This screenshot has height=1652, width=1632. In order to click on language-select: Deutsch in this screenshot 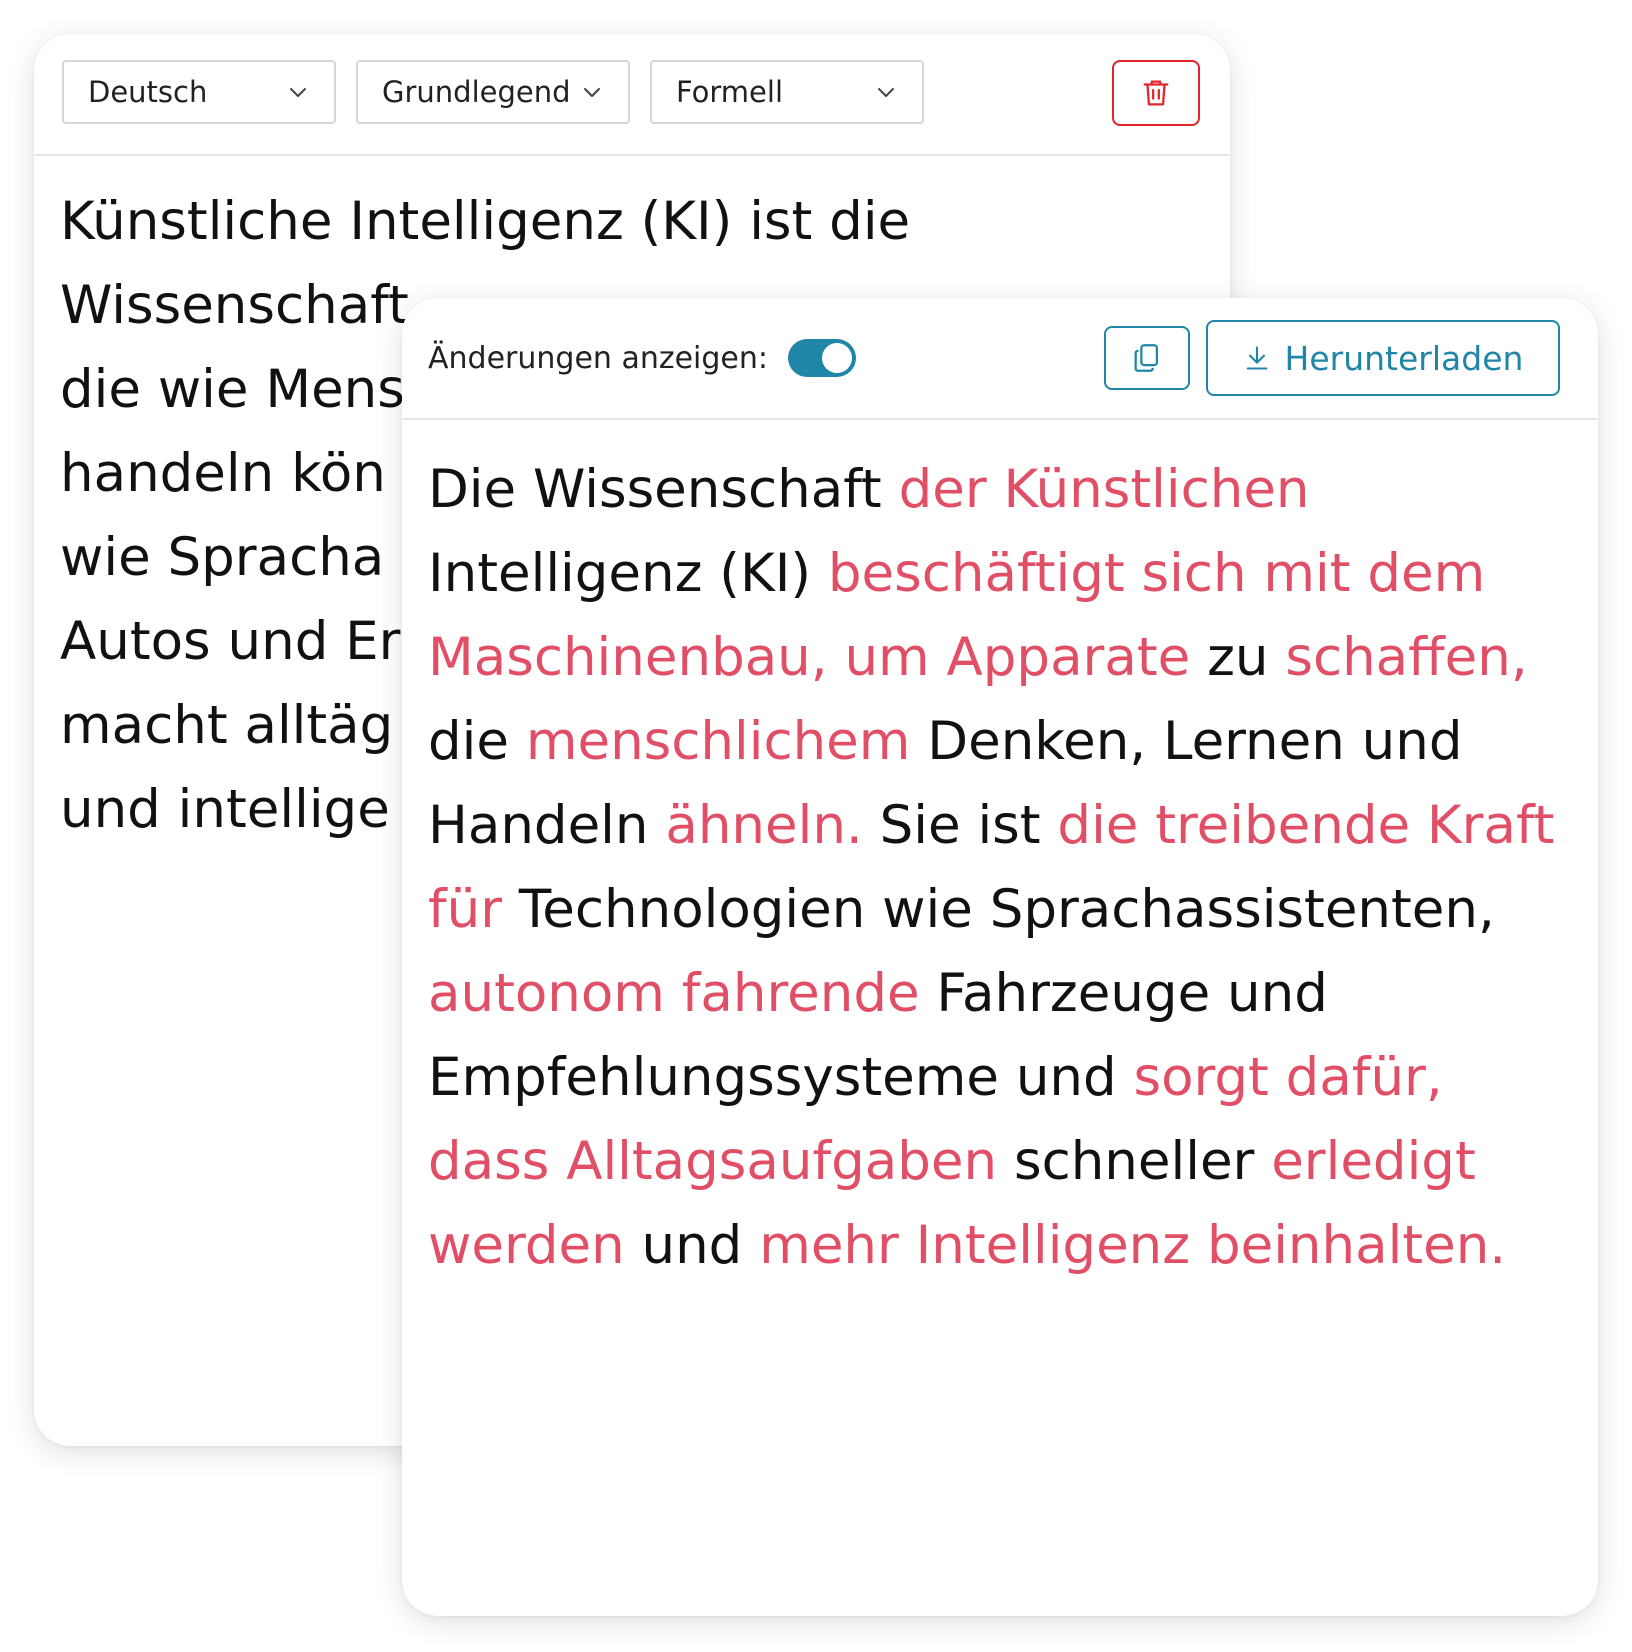, I will do `click(199, 92)`.